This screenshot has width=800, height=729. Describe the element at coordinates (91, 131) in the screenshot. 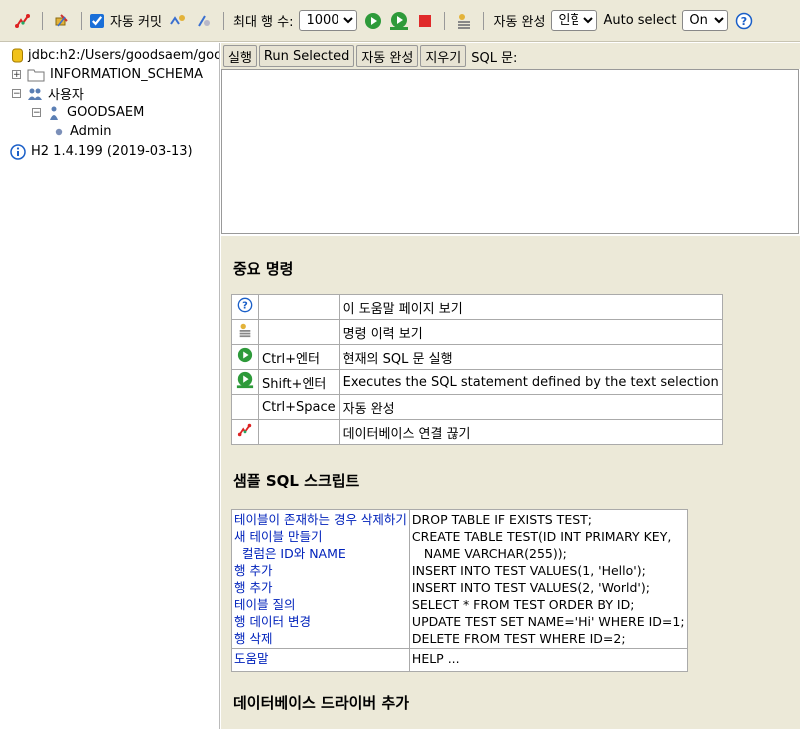

I see `user-role: Admin` at that location.